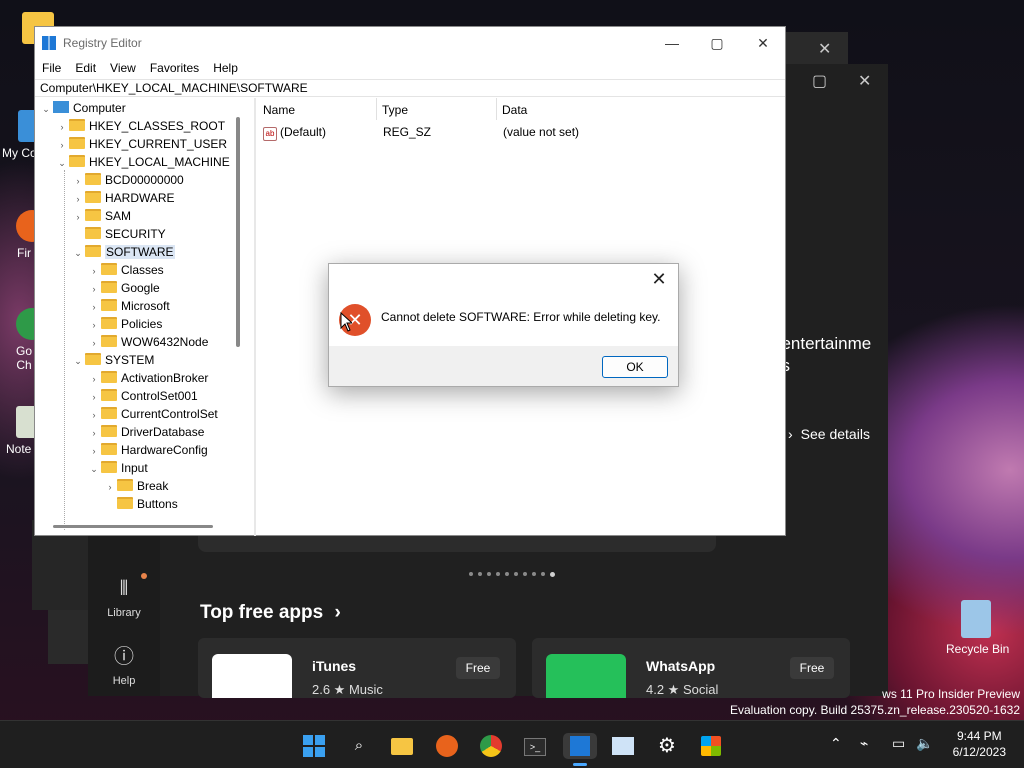 Image resolution: width=1024 pixels, height=768 pixels. I want to click on tree-node: ⌄ SYSTEM, so click(112, 360).